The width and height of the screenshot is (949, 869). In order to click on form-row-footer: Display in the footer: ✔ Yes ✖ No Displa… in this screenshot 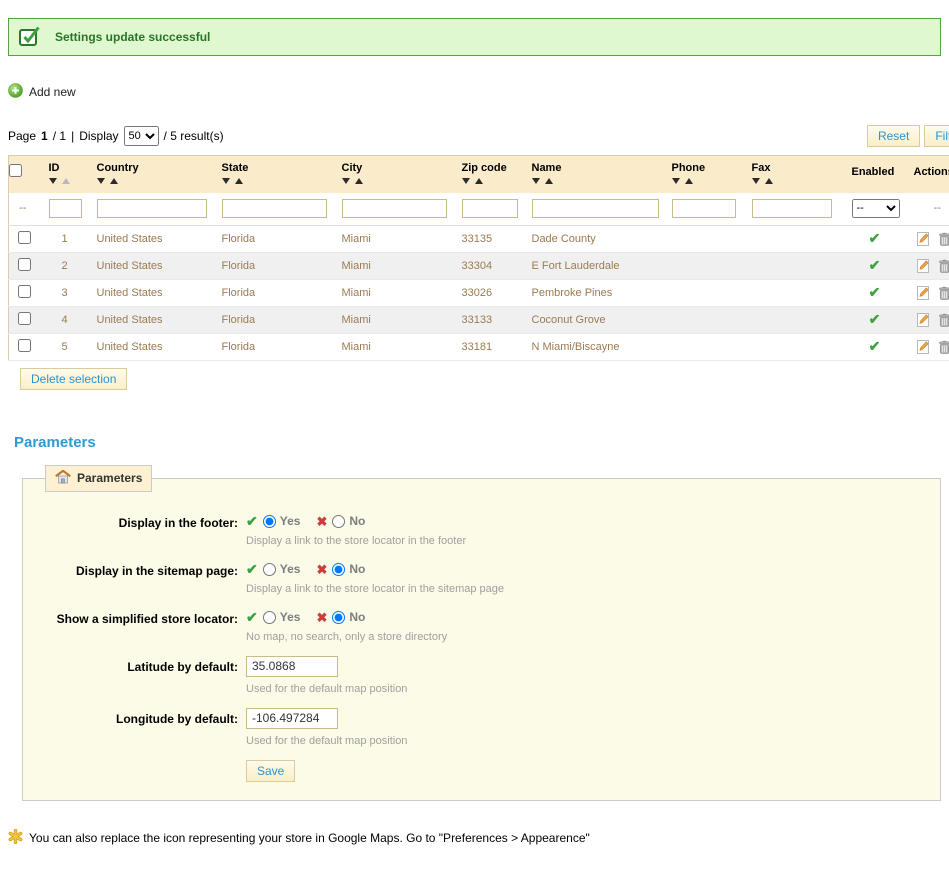, I will do `click(481, 529)`.